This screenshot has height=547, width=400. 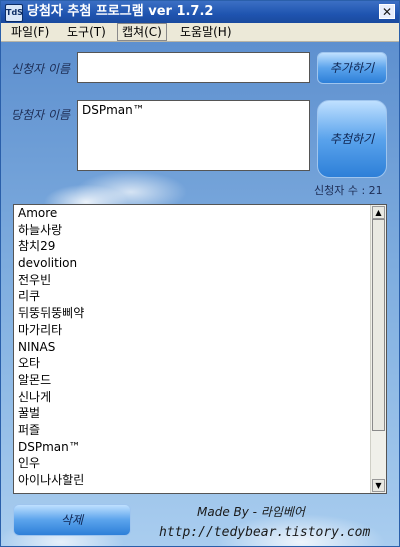 What do you see at coordinates (193, 135) in the screenshot?
I see `winner-name-field: DSPman™` at bounding box center [193, 135].